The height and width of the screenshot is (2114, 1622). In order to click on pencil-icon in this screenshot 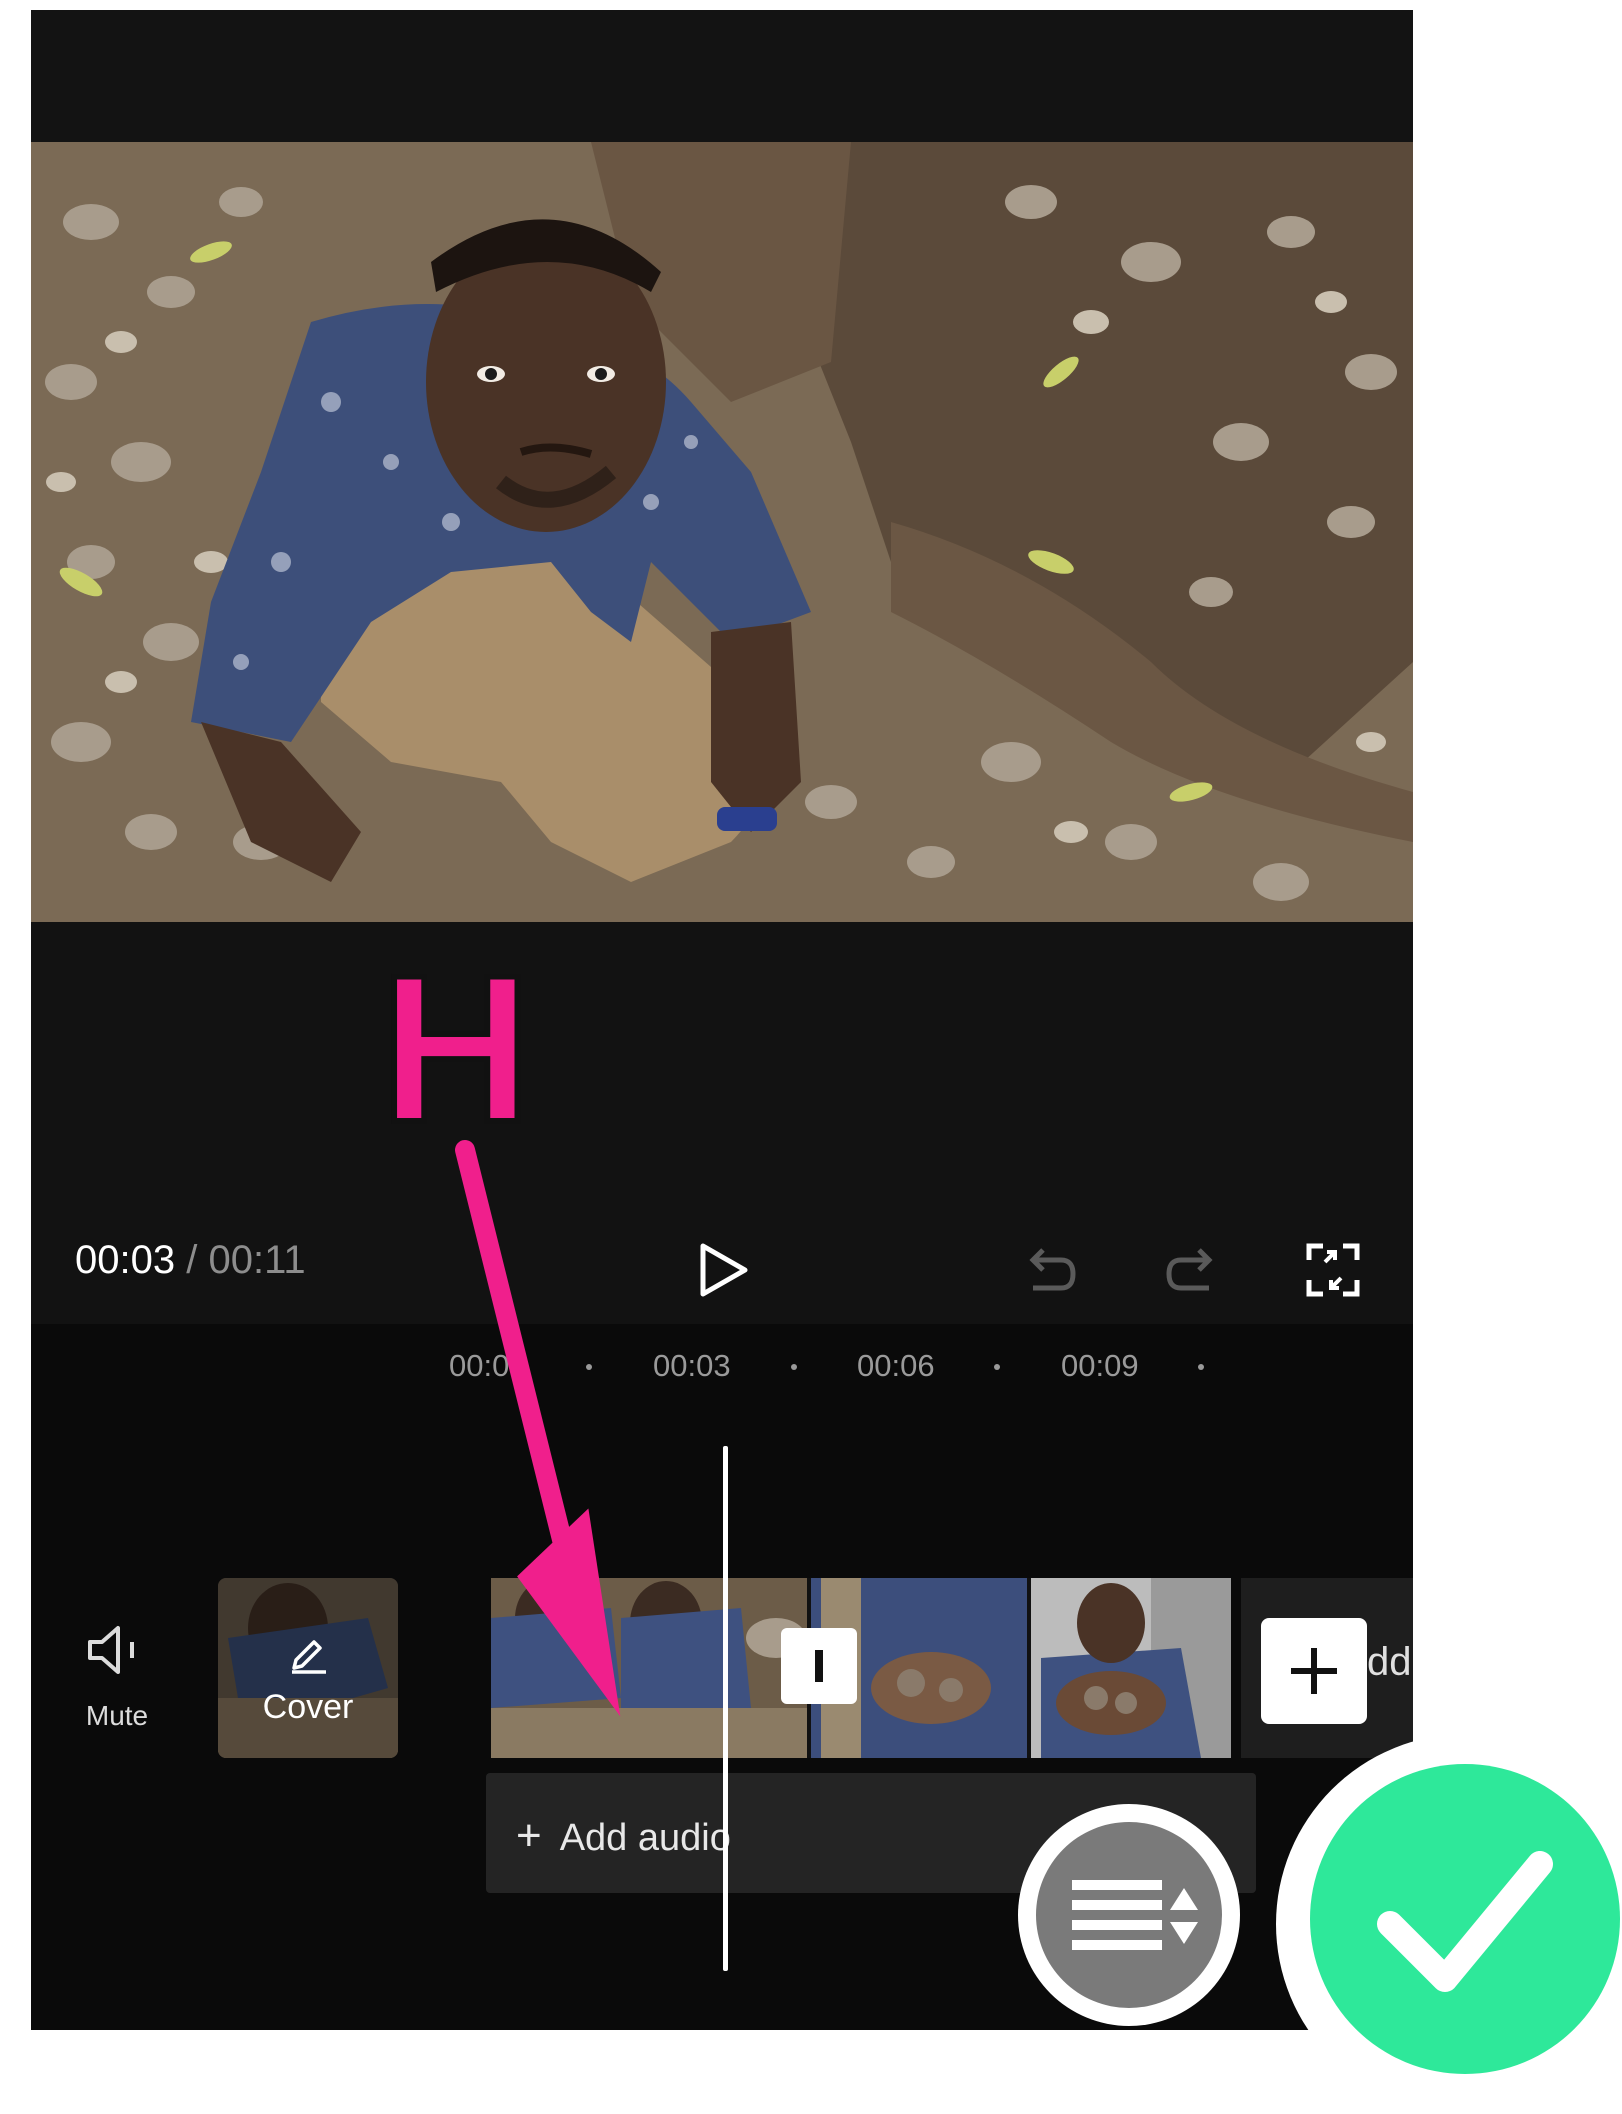, I will do `click(309, 1657)`.